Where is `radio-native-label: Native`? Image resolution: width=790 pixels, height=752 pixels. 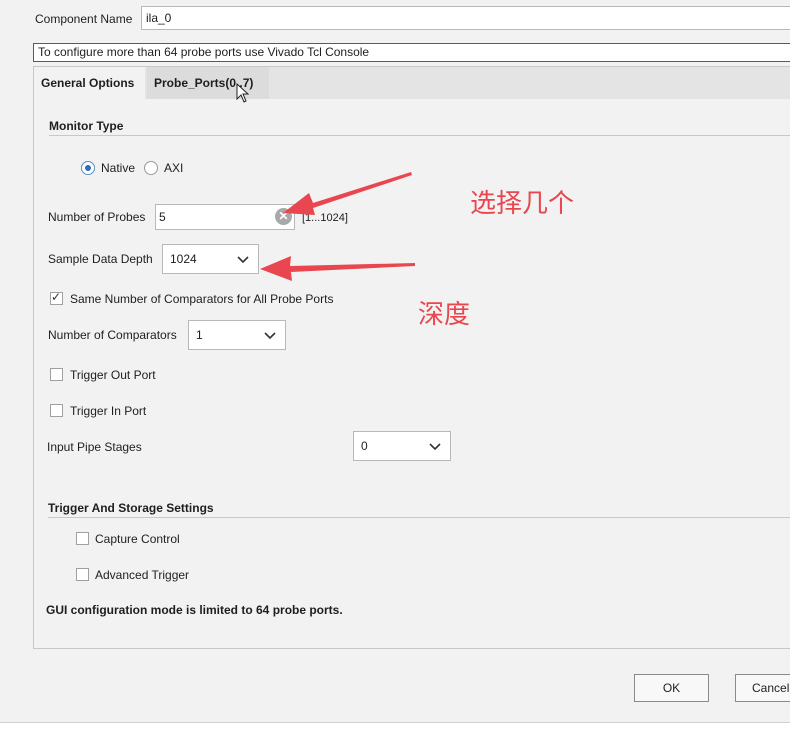
radio-native-label: Native is located at coordinates (118, 168).